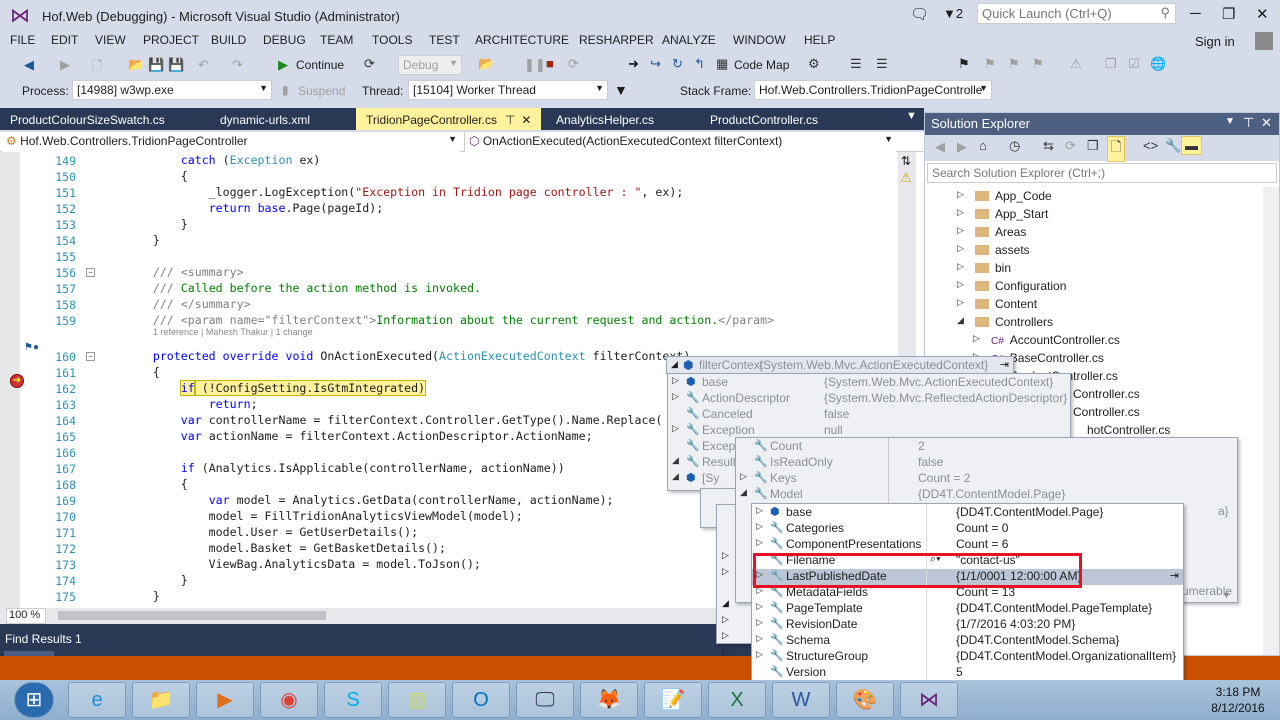  What do you see at coordinates (1150, 145) in the screenshot?
I see `view-code-icon: <>` at bounding box center [1150, 145].